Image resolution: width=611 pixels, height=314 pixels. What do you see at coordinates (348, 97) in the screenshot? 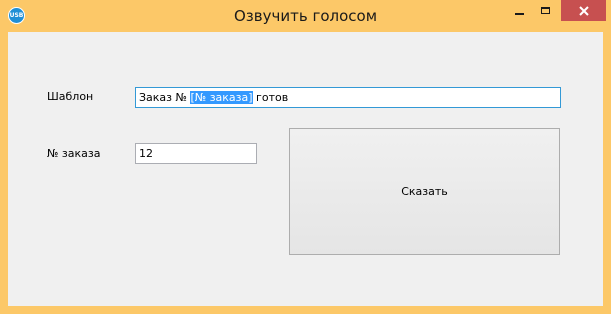
I see `template-input: Заказ № [№ заказа] готов` at bounding box center [348, 97].